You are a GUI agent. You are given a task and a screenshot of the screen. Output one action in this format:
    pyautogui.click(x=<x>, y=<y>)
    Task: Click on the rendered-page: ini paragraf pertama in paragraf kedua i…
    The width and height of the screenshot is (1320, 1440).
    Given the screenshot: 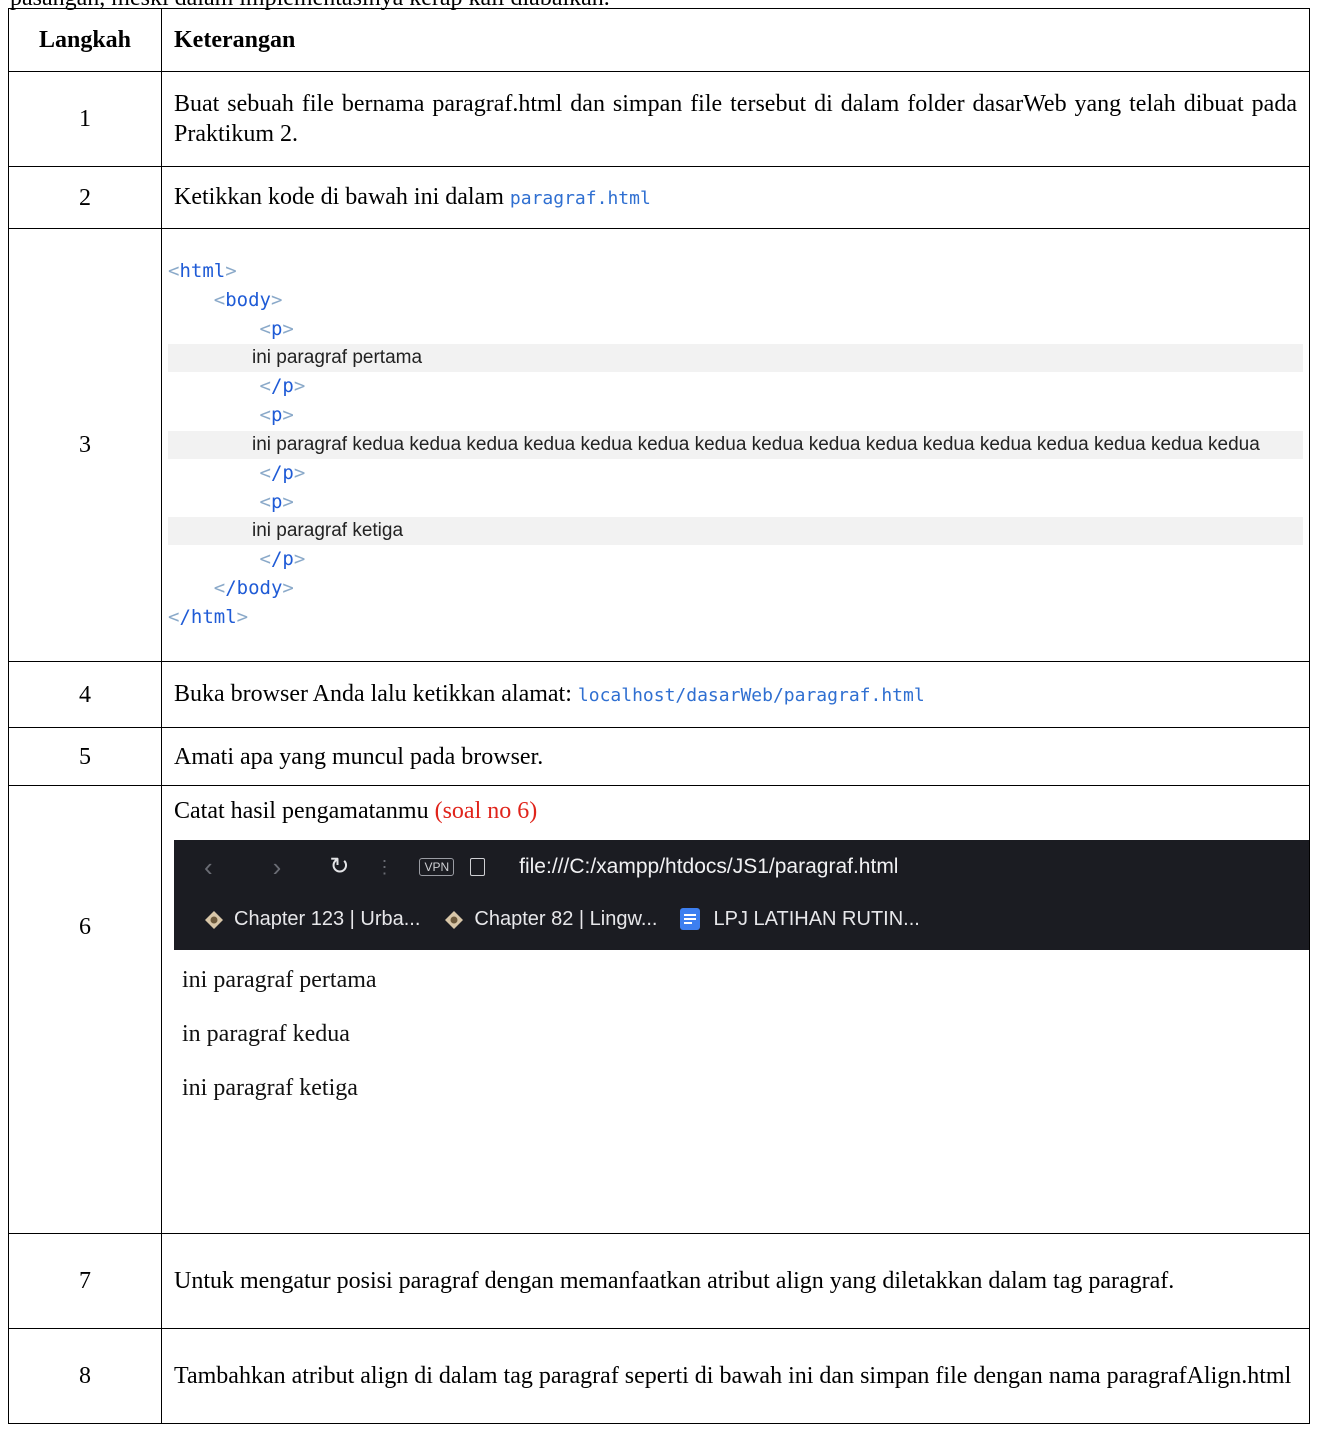 What is the action you would take?
    pyautogui.click(x=741, y=1068)
    